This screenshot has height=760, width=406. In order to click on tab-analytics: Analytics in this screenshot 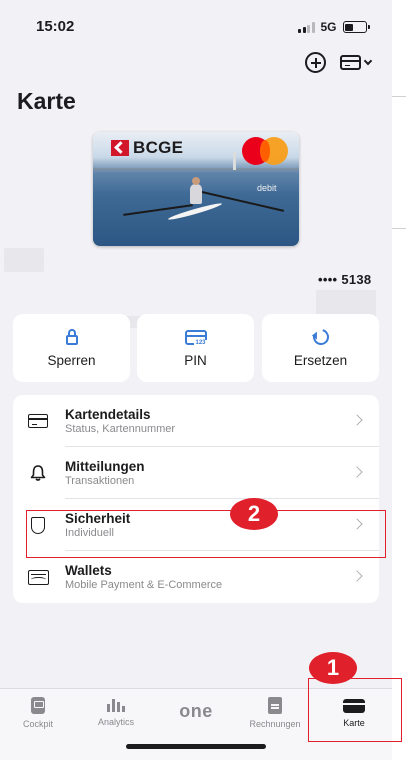, I will do `click(116, 712)`.